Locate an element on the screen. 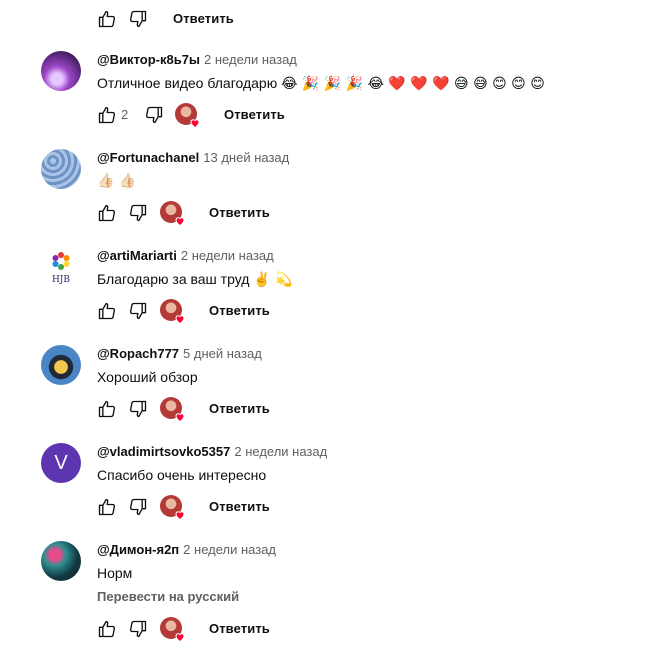 The height and width of the screenshot is (657, 649). comment-text: Благодарю за ваш труд ✌️ 💫 is located at coordinates (195, 279).